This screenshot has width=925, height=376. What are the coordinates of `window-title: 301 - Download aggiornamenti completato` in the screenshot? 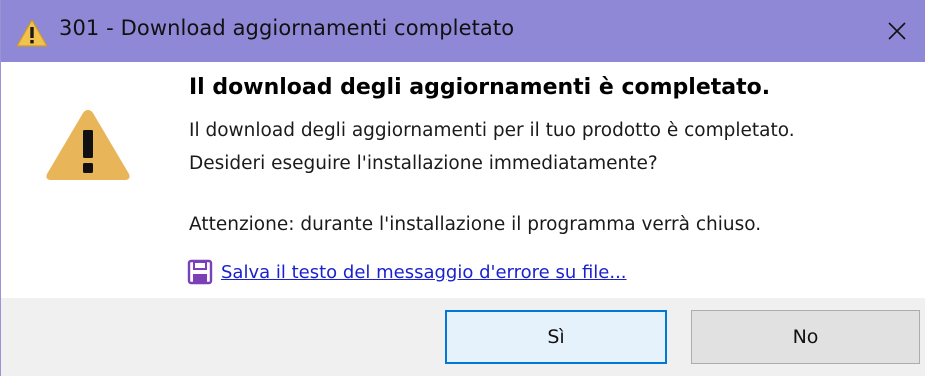 It's located at (287, 28).